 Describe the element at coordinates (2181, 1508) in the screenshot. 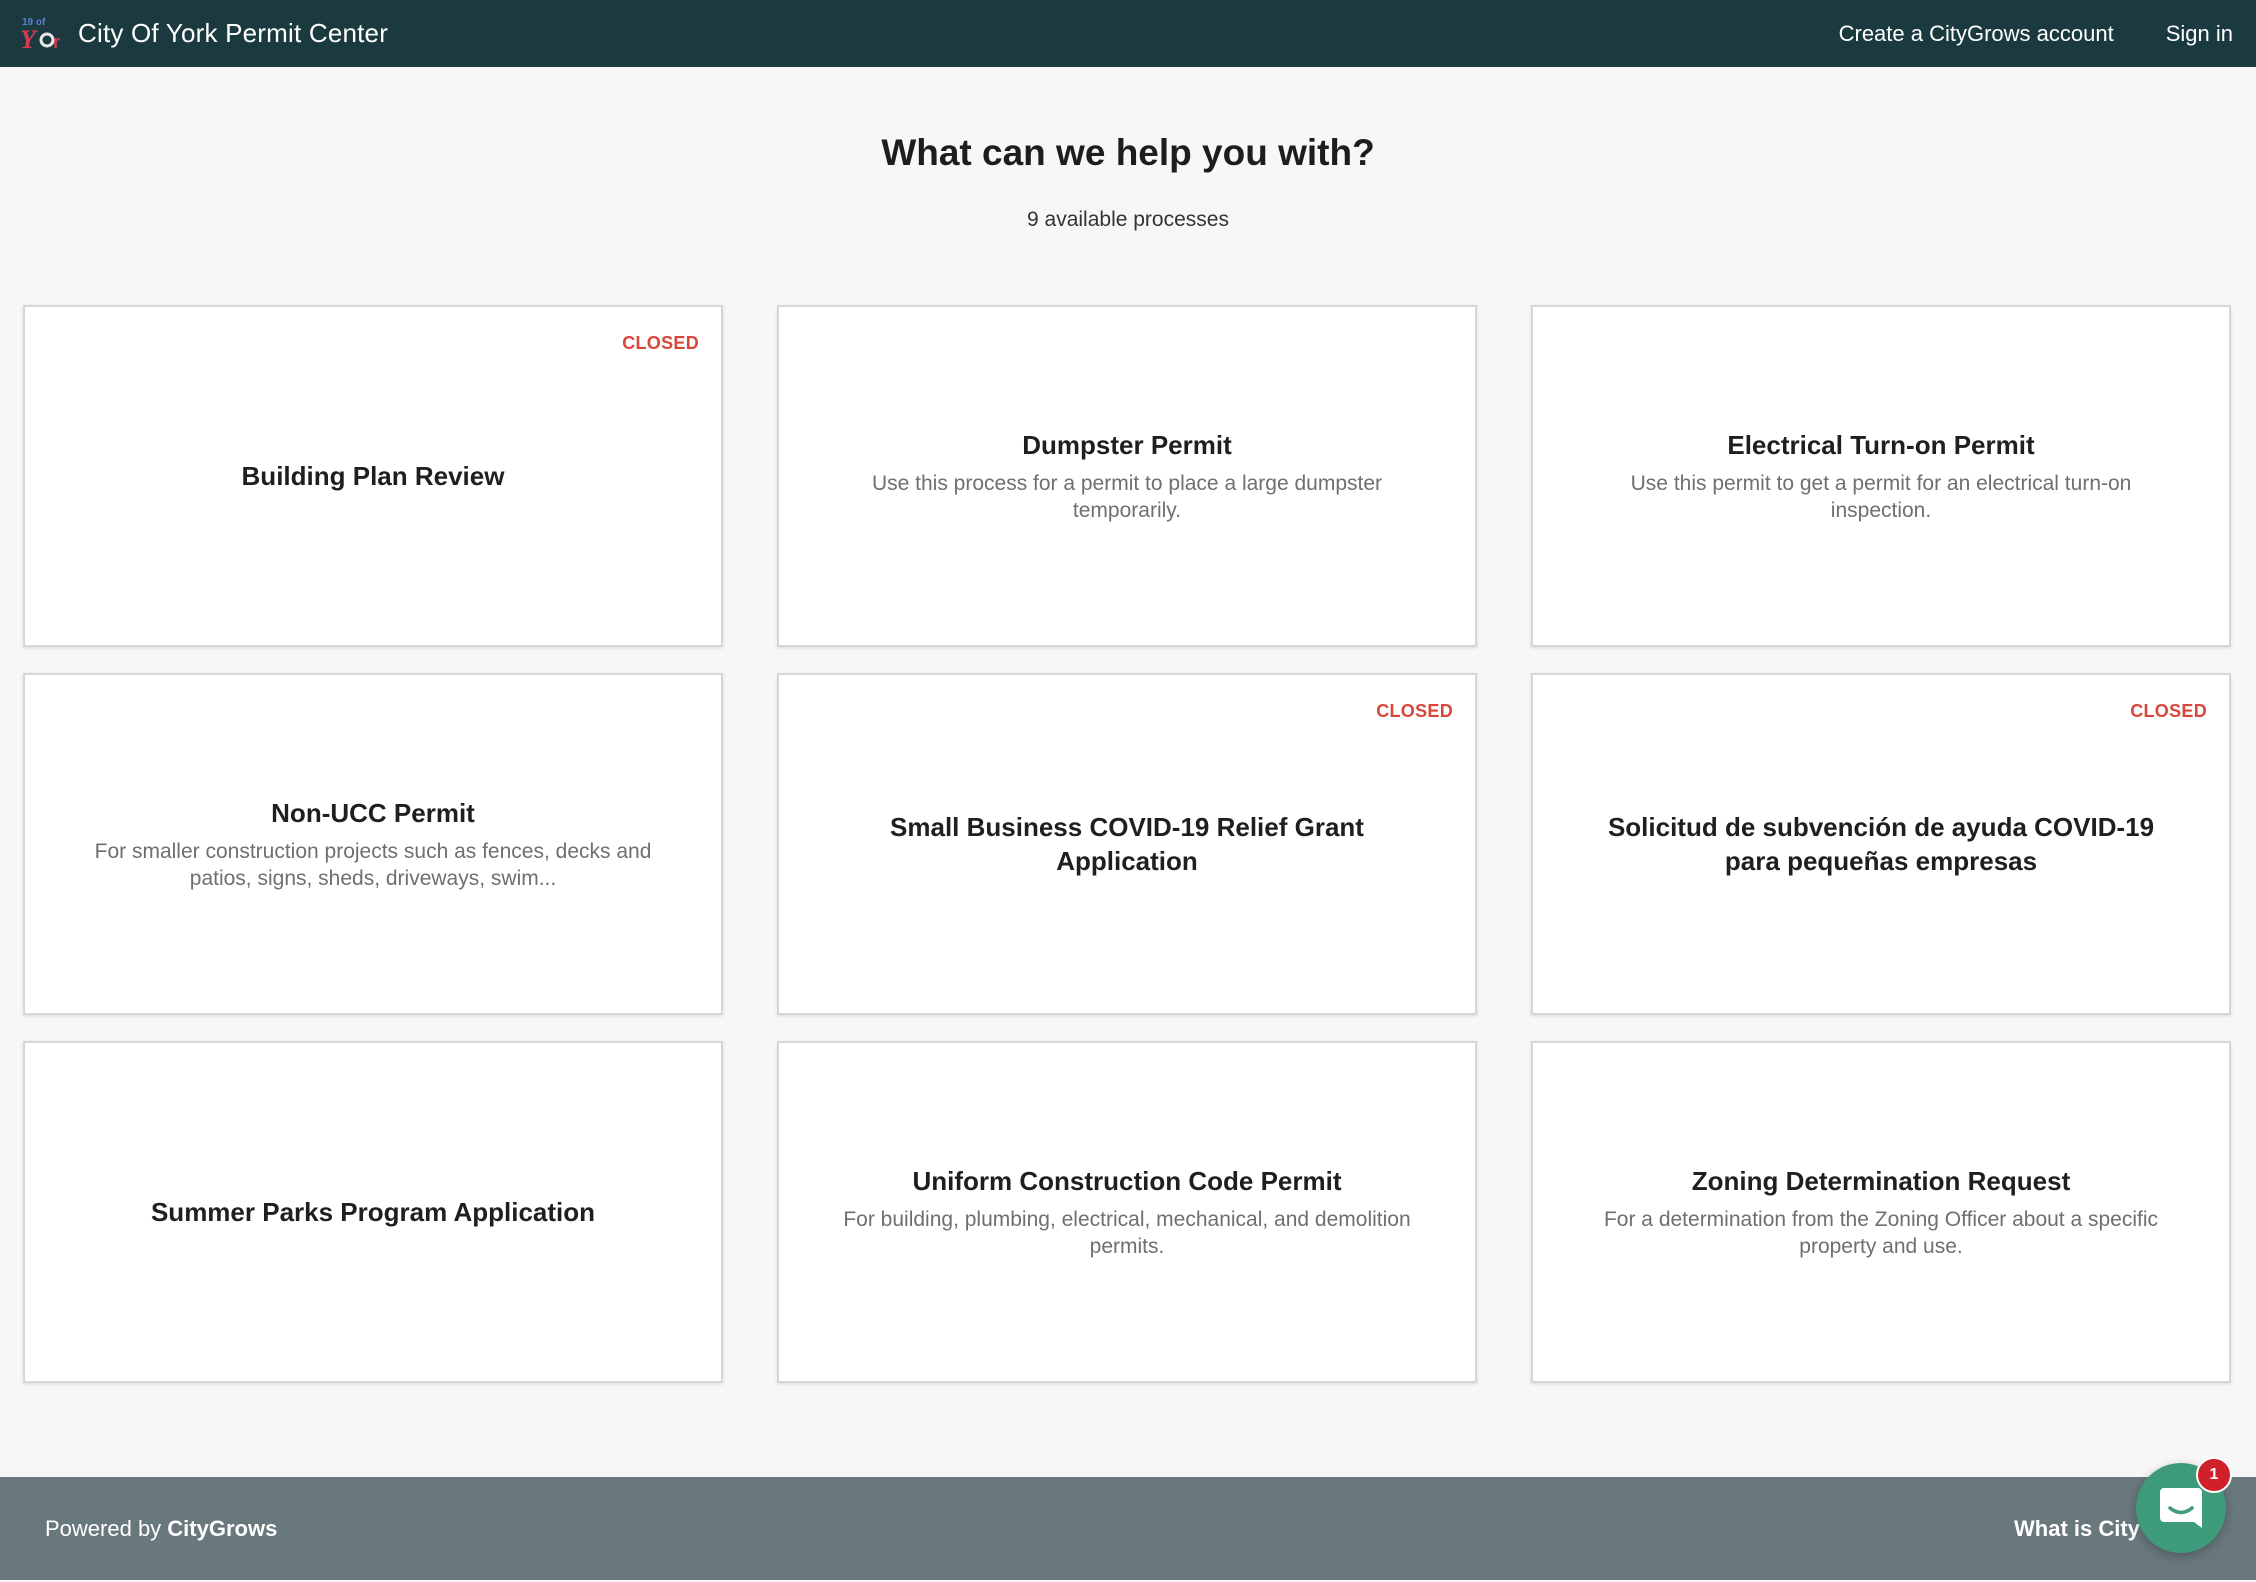

I see `chat-bubble-icon` at that location.